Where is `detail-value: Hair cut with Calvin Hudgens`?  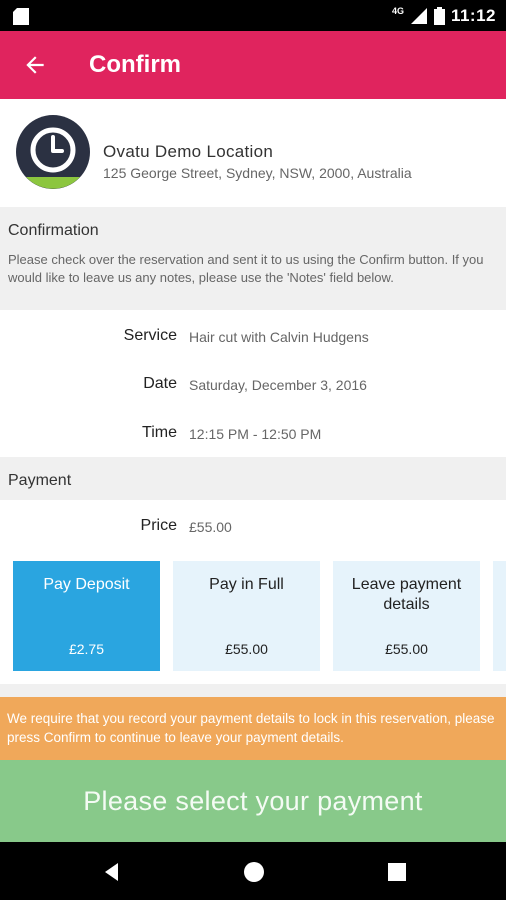 detail-value: Hair cut with Calvin Hudgens is located at coordinates (279, 337).